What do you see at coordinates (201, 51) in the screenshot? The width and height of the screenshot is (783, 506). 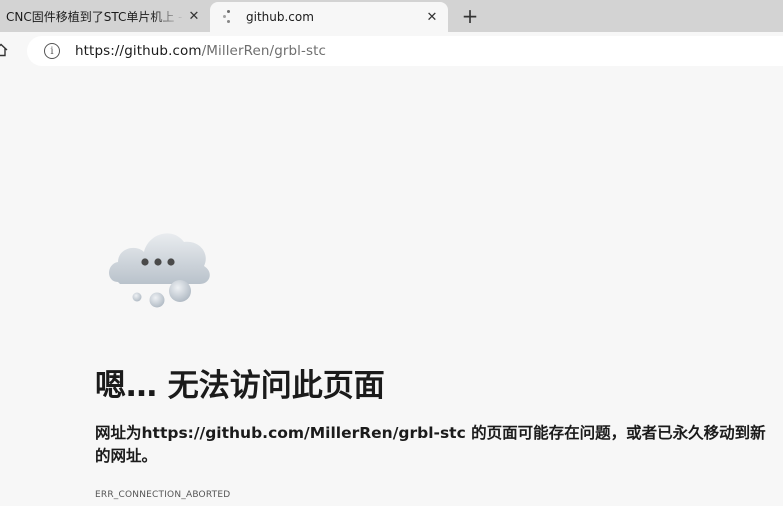 I see `url-text: https://github.com/MillerRen/grbl-stc` at bounding box center [201, 51].